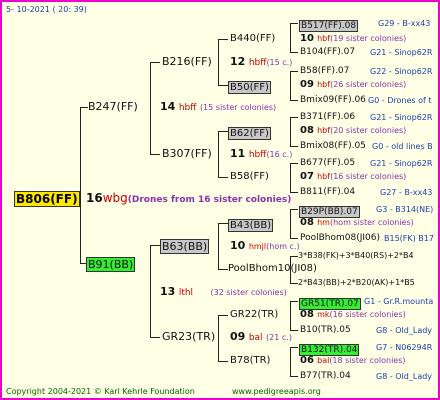 This screenshot has height=400, width=440. I want to click on g4-12-name: GR51(TR).07, so click(330, 304).